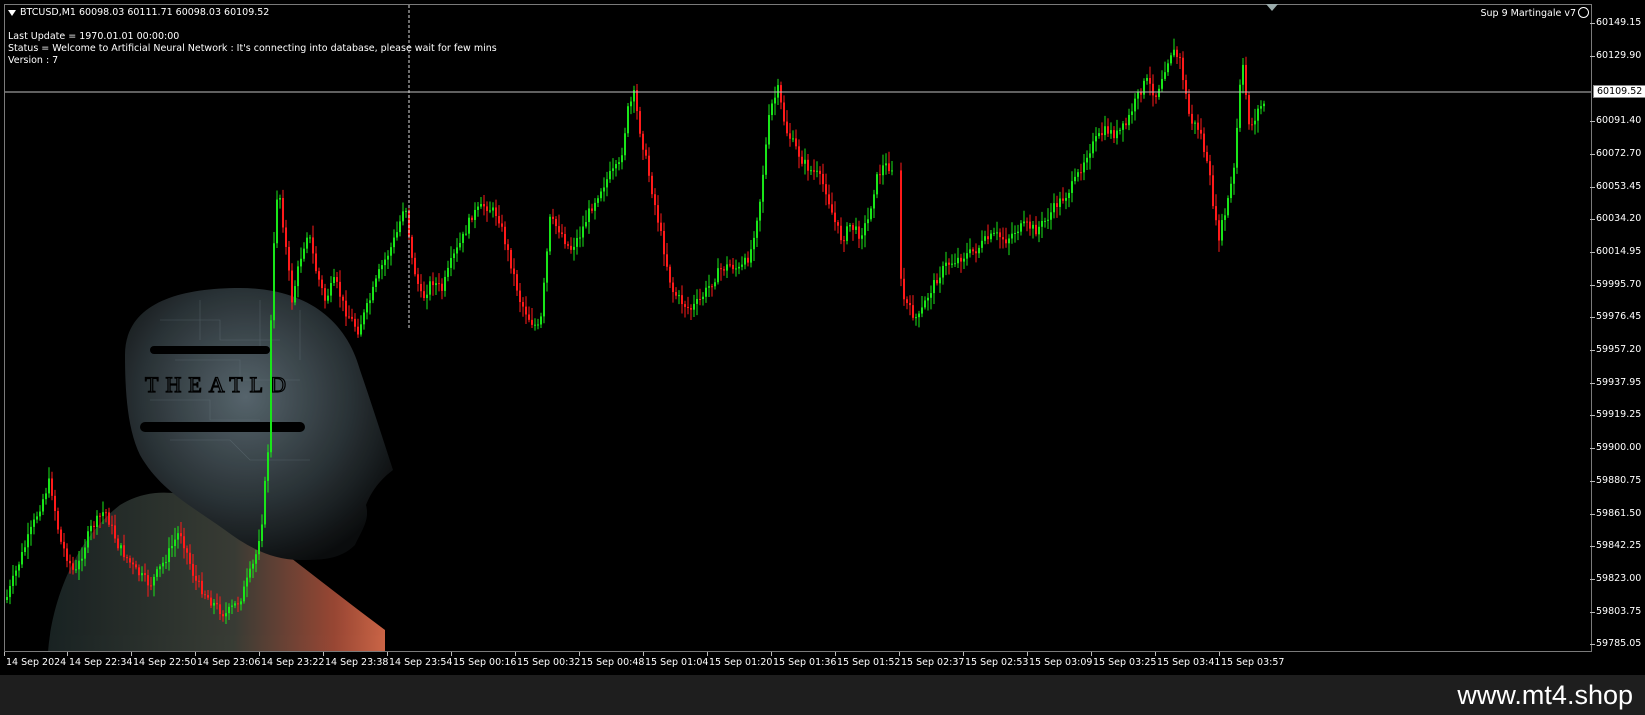  I want to click on price-axis-label: 60072.70, so click(1619, 153).